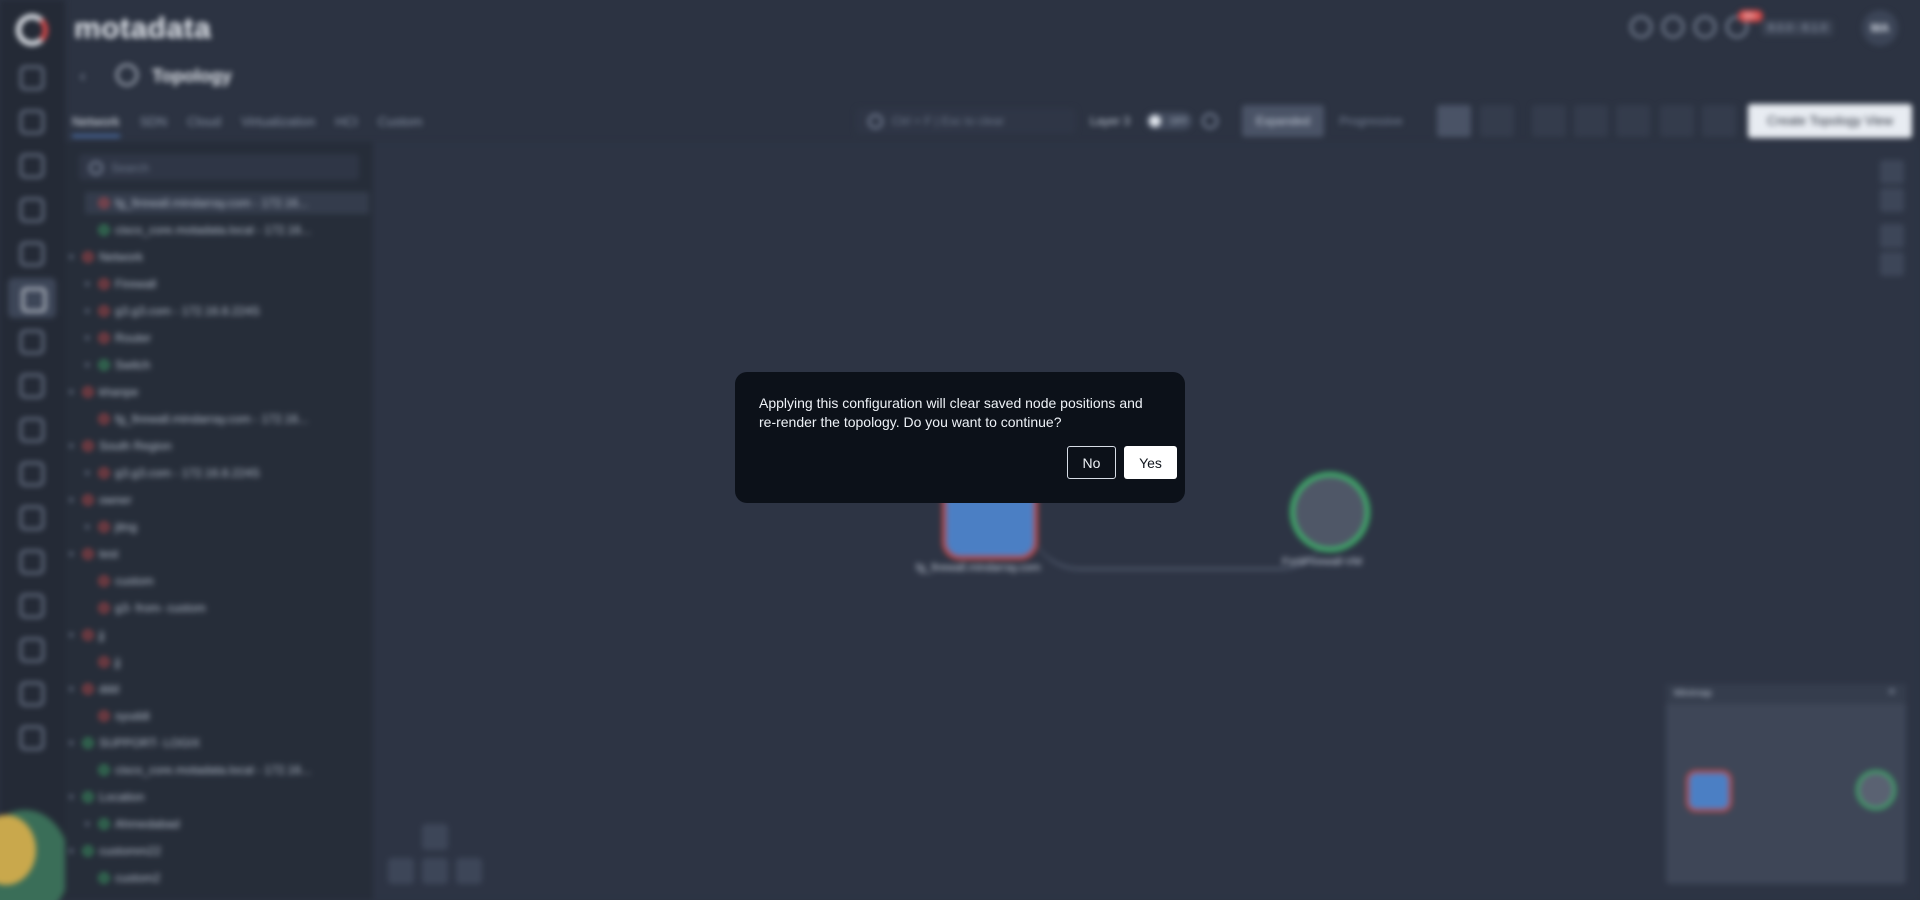 The height and width of the screenshot is (900, 1920). What do you see at coordinates (1169, 121) in the screenshot?
I see `layer-toggle: OFF` at bounding box center [1169, 121].